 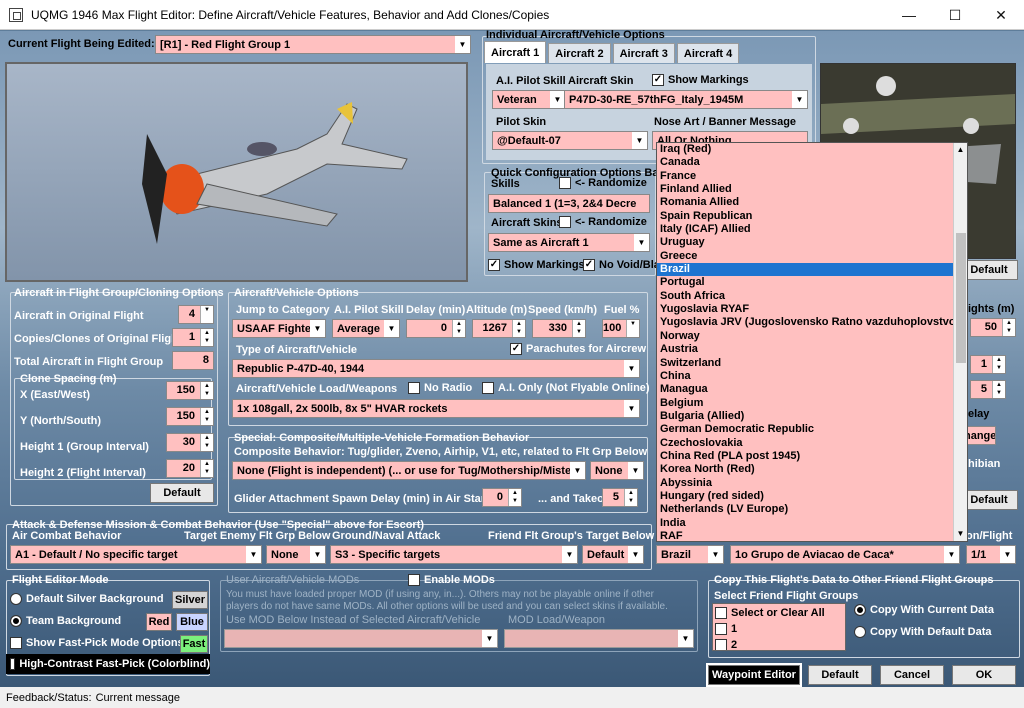 I want to click on composite-target-select: None ▼, so click(x=617, y=470).